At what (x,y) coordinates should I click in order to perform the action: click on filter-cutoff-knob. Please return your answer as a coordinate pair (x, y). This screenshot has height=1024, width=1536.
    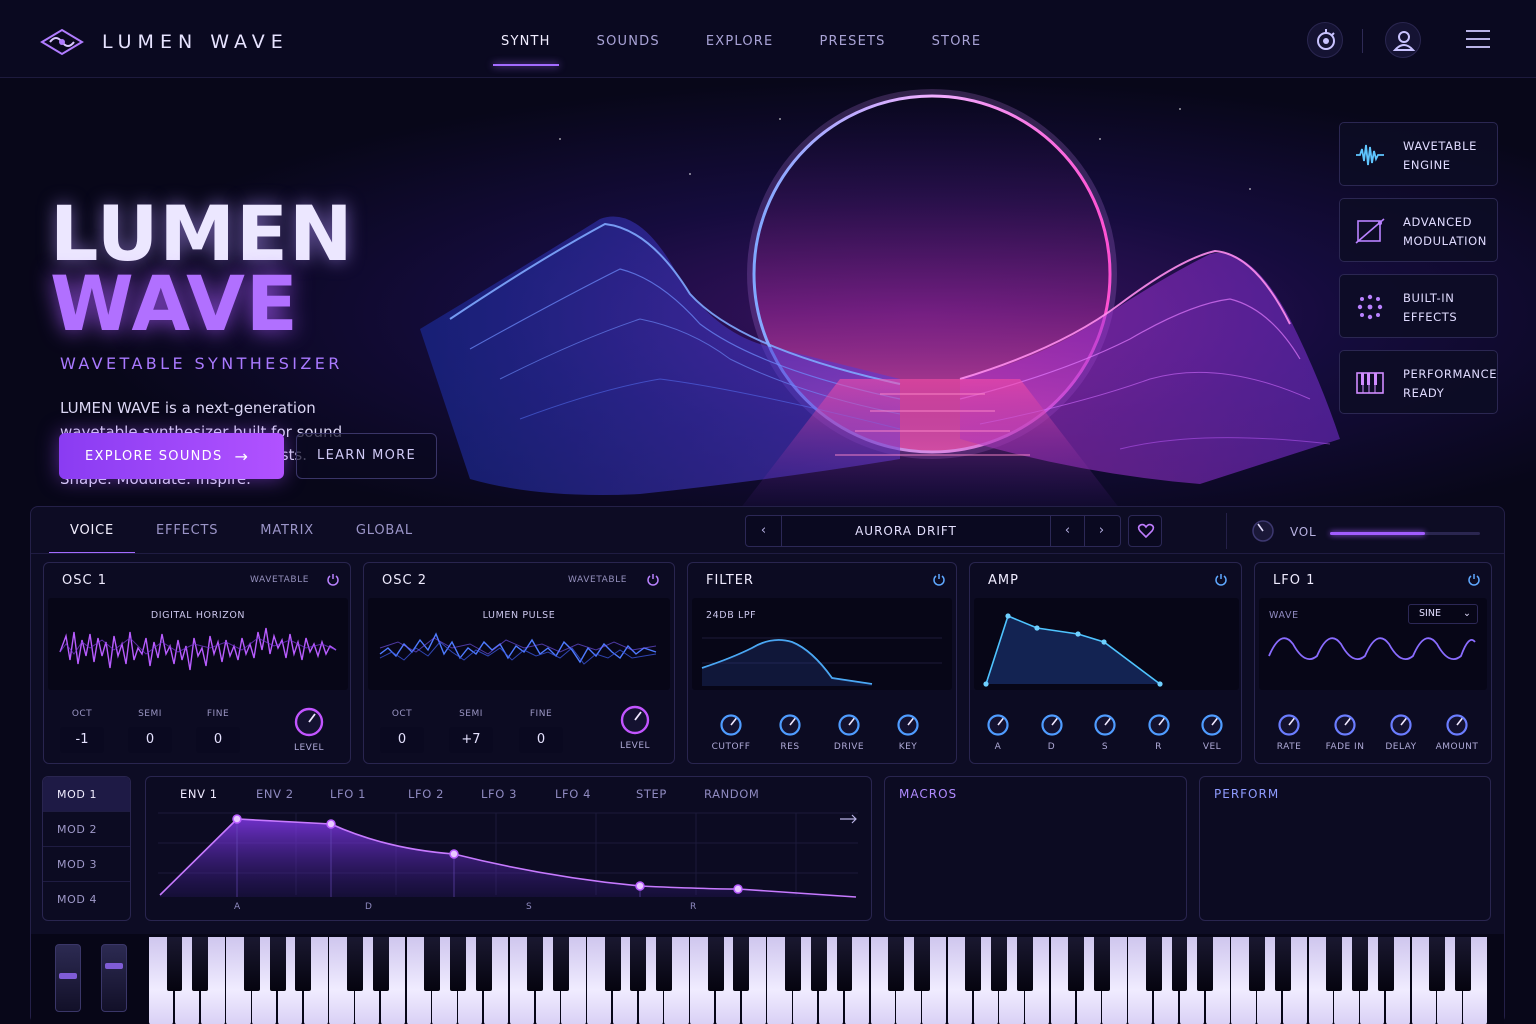
    Looking at the image, I should click on (731, 725).